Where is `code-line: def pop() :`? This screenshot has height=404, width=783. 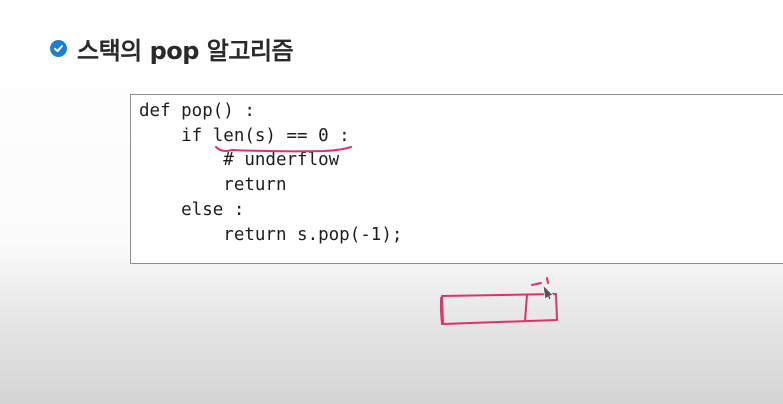 code-line: def pop() : is located at coordinates (197, 111).